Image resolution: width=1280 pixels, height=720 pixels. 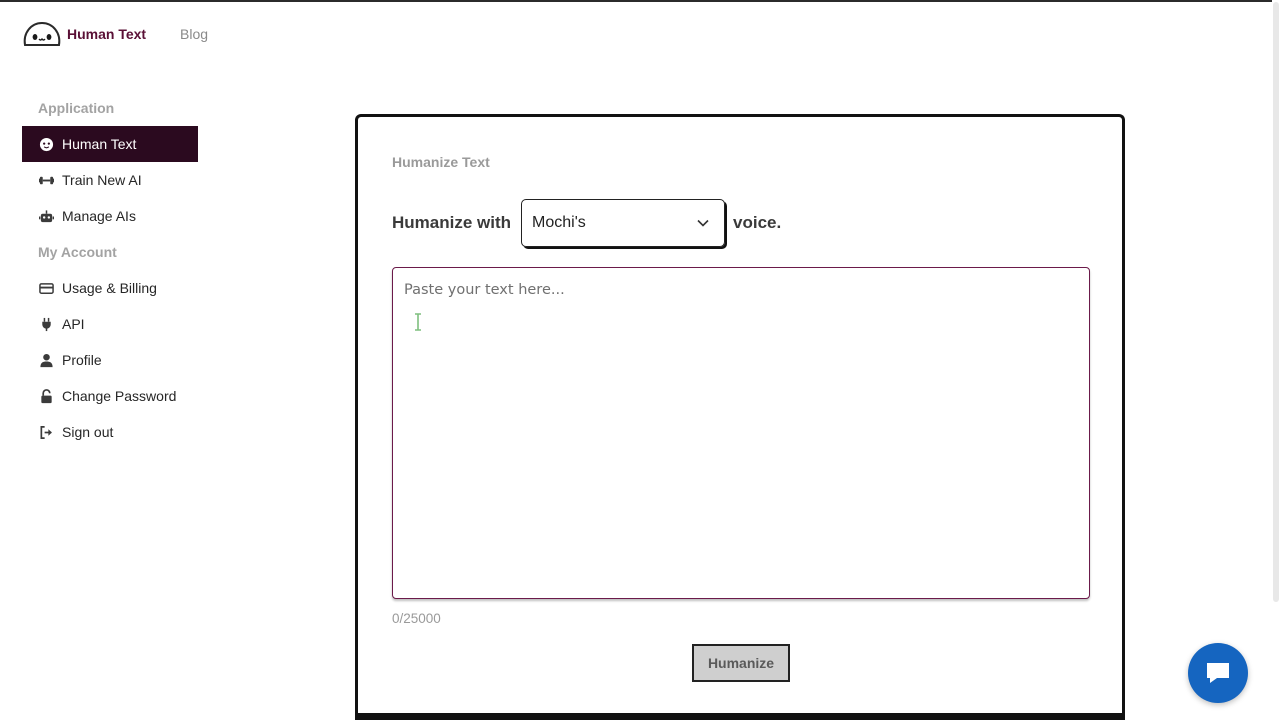 I want to click on sidebar-section-my-account: My Account, so click(x=77, y=252).